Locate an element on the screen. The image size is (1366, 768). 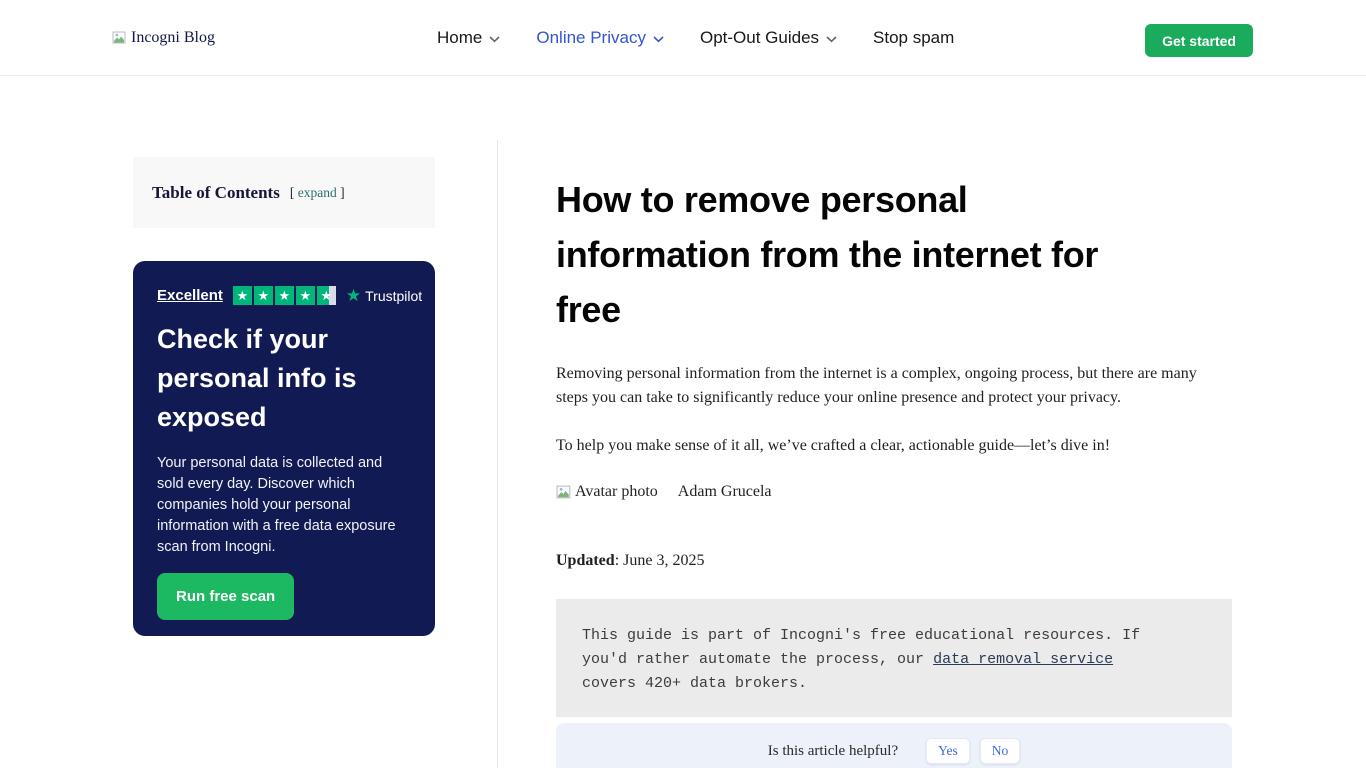
nav-item-opt-out-guides: Opt-Out Guides is located at coordinates (768, 38).